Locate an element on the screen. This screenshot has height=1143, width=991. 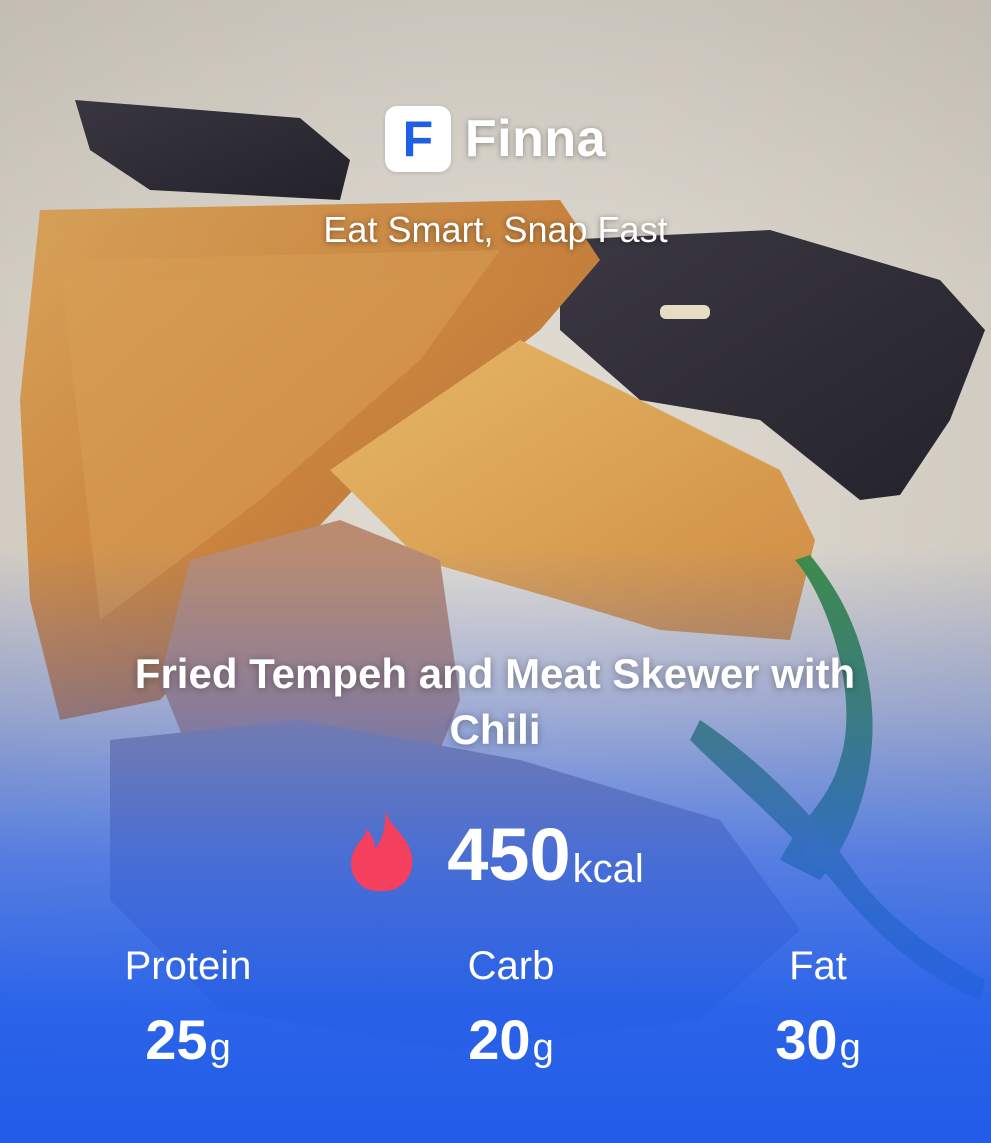
macro-carb: Carb 20 g is located at coordinates (511, 1004).